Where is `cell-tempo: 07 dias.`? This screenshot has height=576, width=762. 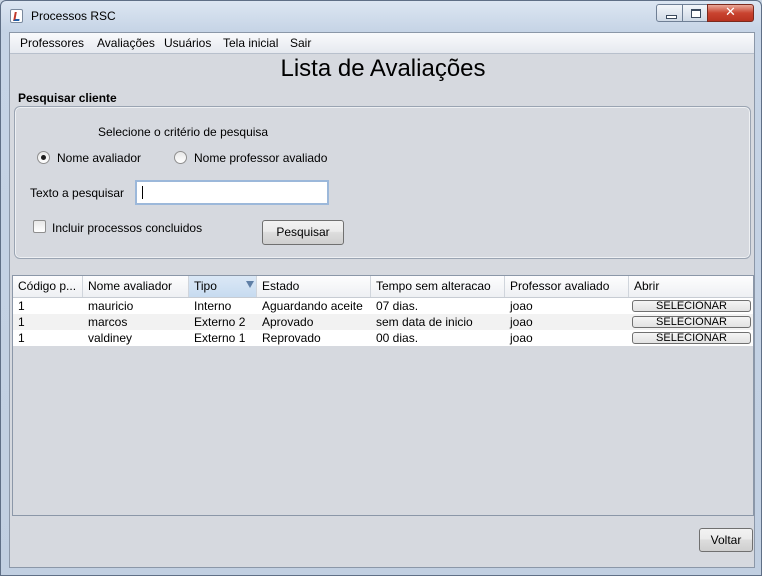
cell-tempo: 07 dias. is located at coordinates (397, 306).